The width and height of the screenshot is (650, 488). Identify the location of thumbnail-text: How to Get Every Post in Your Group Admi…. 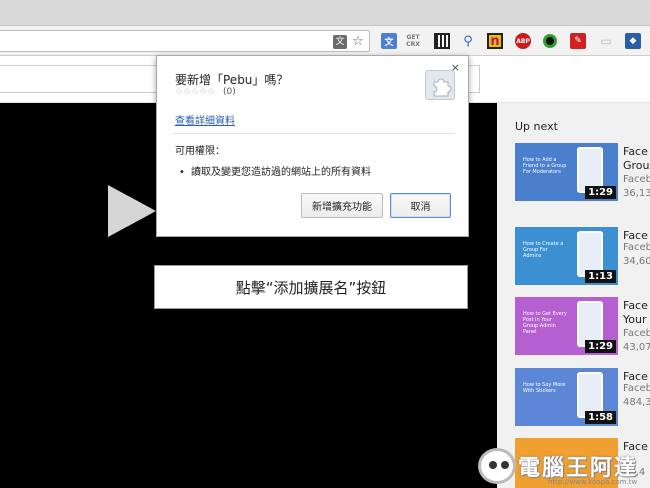
(545, 323).